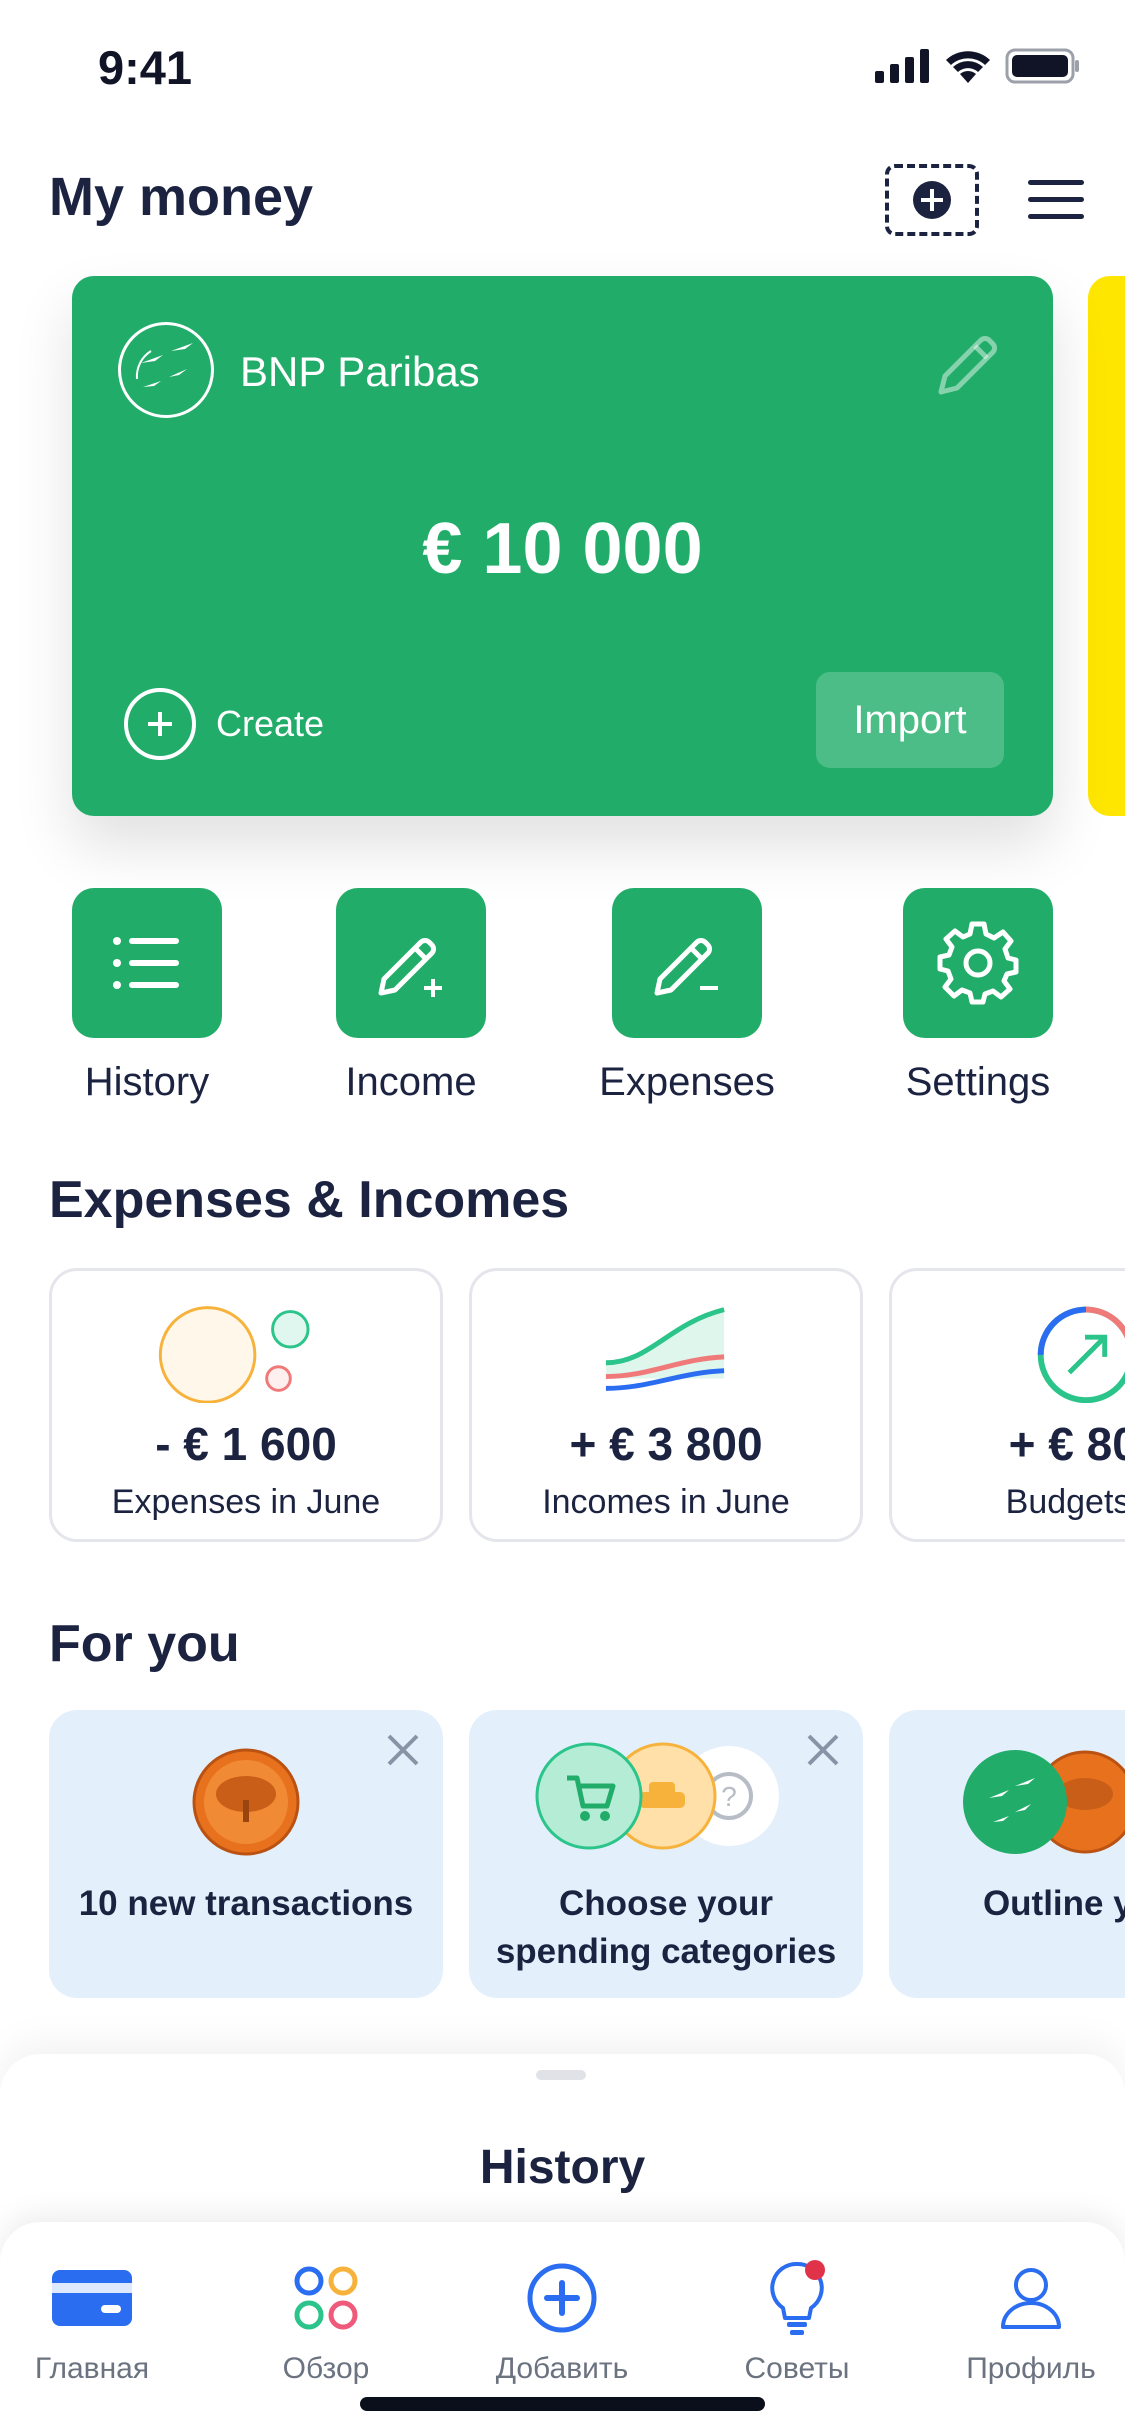 The width and height of the screenshot is (1125, 2436). I want to click on section-title-for-you: For you, so click(144, 1644).